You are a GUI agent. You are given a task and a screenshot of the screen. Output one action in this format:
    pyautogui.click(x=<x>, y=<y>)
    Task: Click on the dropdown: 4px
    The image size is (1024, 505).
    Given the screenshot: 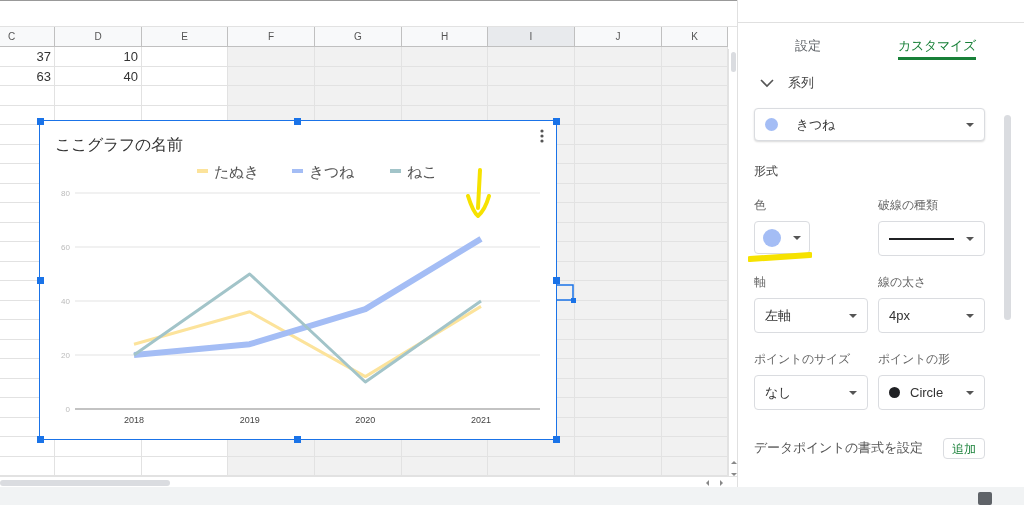 What is the action you would take?
    pyautogui.click(x=931, y=315)
    